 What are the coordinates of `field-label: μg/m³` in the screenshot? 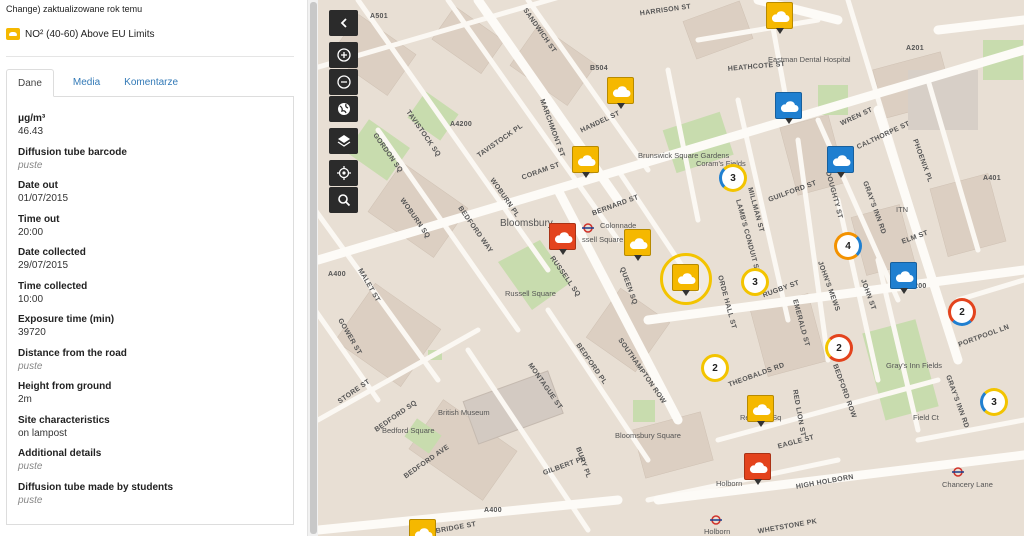 It's located at (32, 118).